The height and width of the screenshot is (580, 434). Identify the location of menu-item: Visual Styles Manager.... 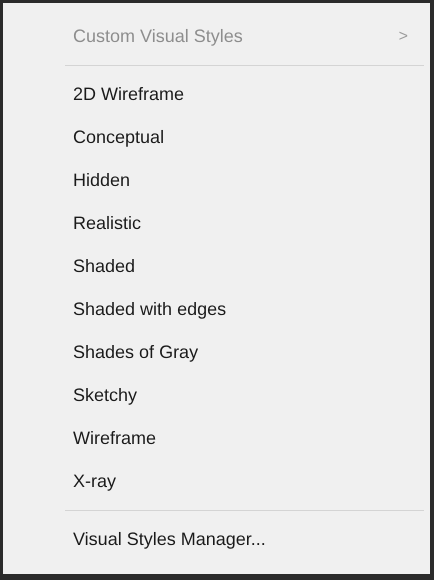
(216, 539).